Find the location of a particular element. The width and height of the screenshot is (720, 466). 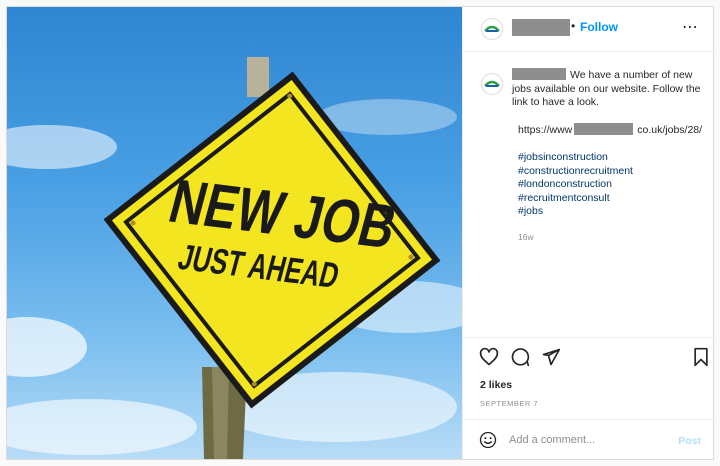

link-domain-redacted is located at coordinates (604, 128).